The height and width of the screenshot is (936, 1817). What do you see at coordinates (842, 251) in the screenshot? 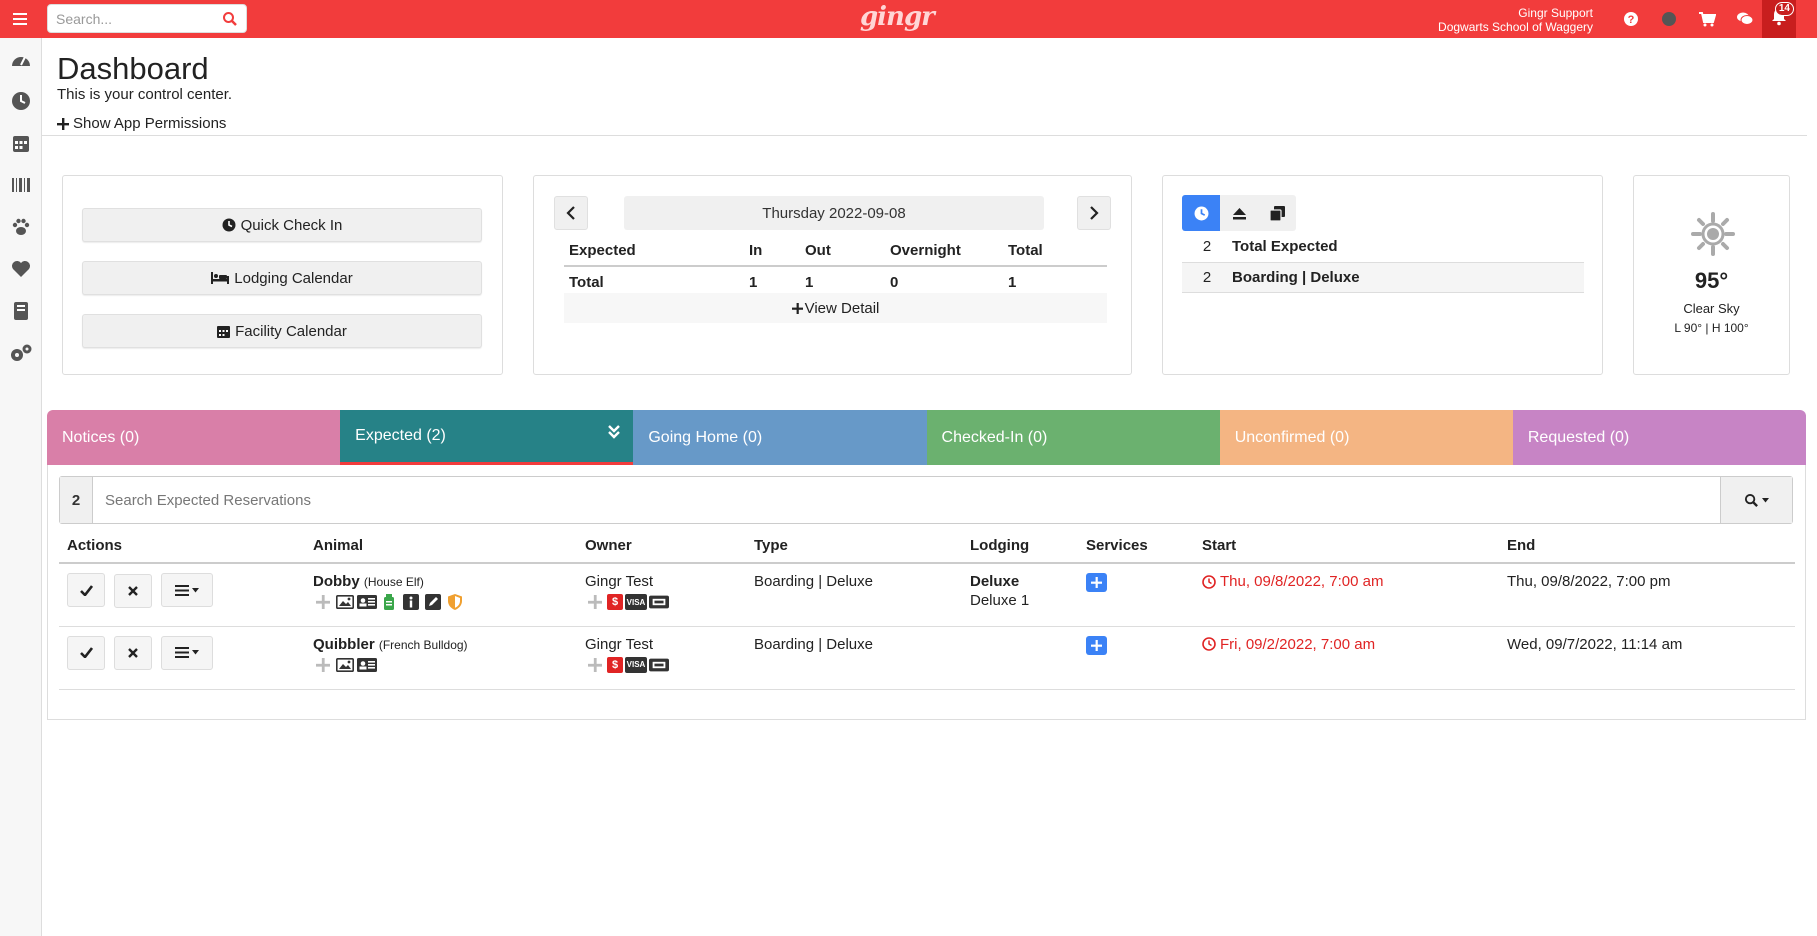
I see `col-out: Out` at bounding box center [842, 251].